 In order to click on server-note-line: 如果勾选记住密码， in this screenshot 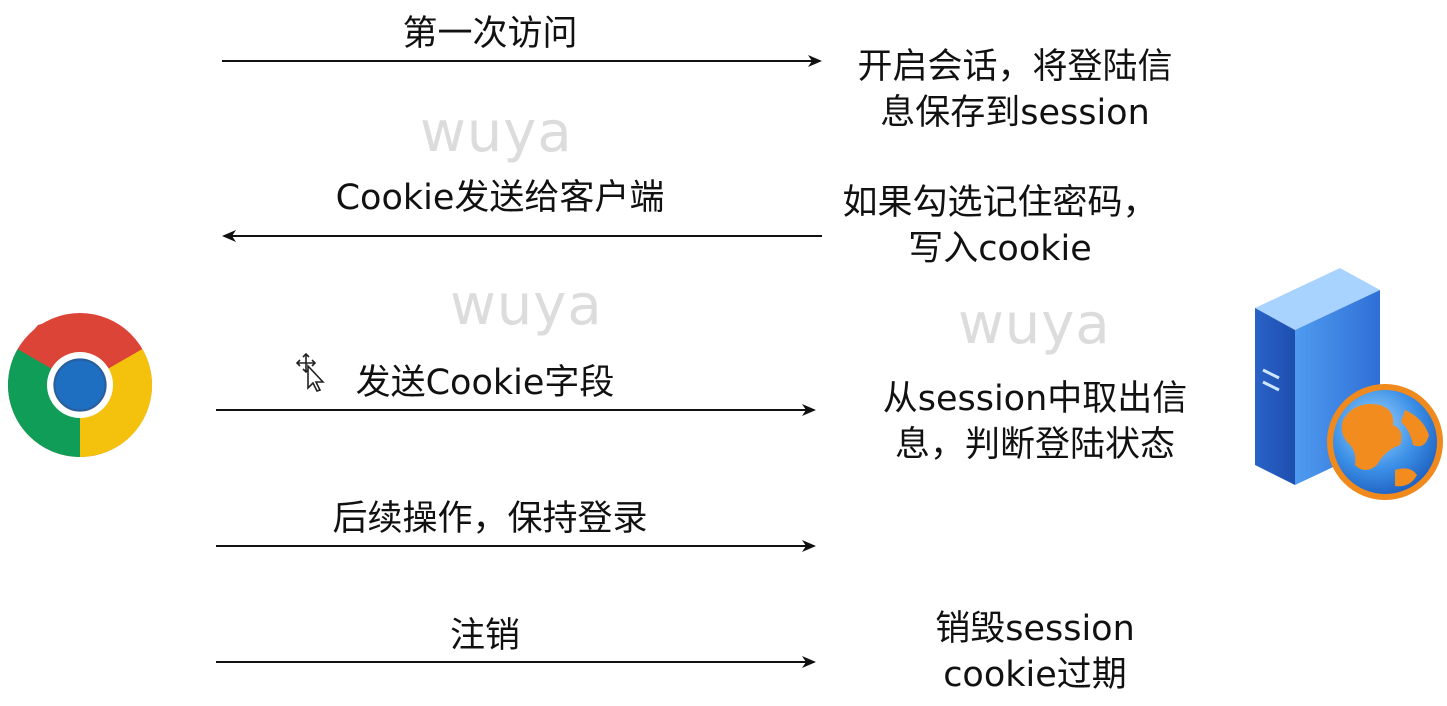, I will do `click(1000, 203)`.